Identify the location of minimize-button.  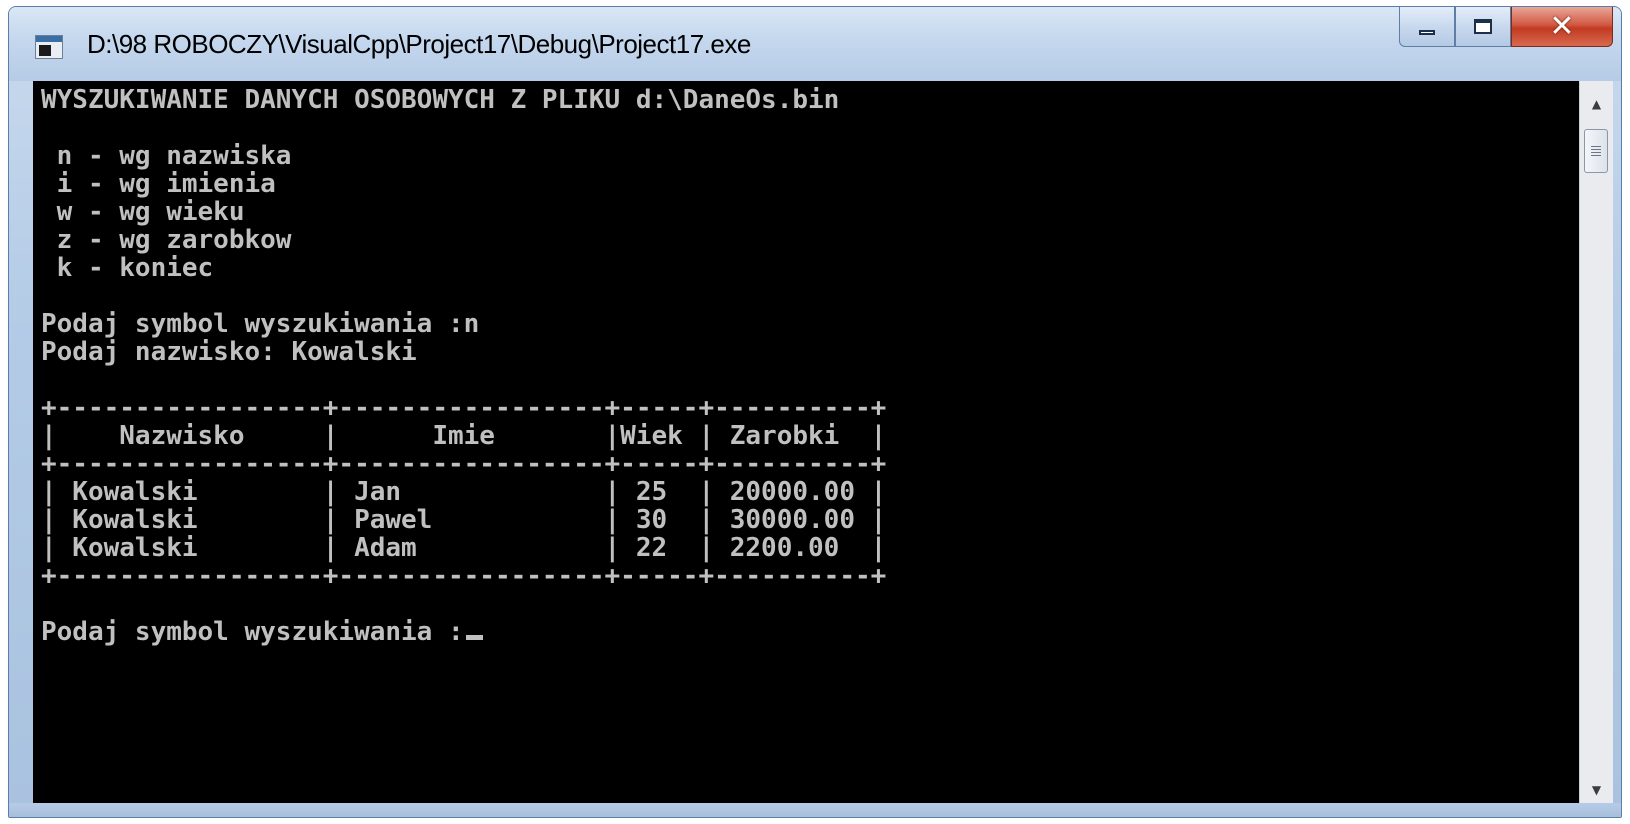
(1427, 27).